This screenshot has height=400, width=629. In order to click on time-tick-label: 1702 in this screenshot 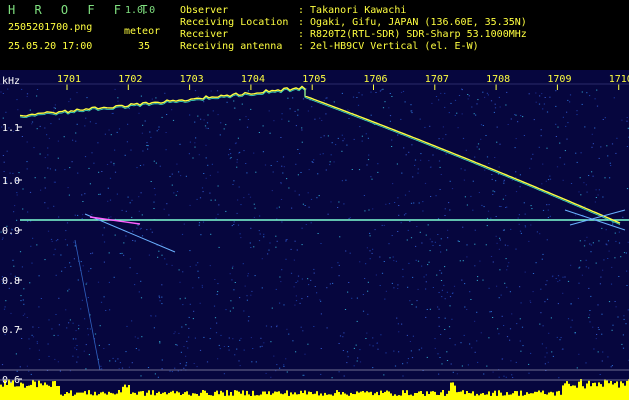, I will do `click(130, 79)`.